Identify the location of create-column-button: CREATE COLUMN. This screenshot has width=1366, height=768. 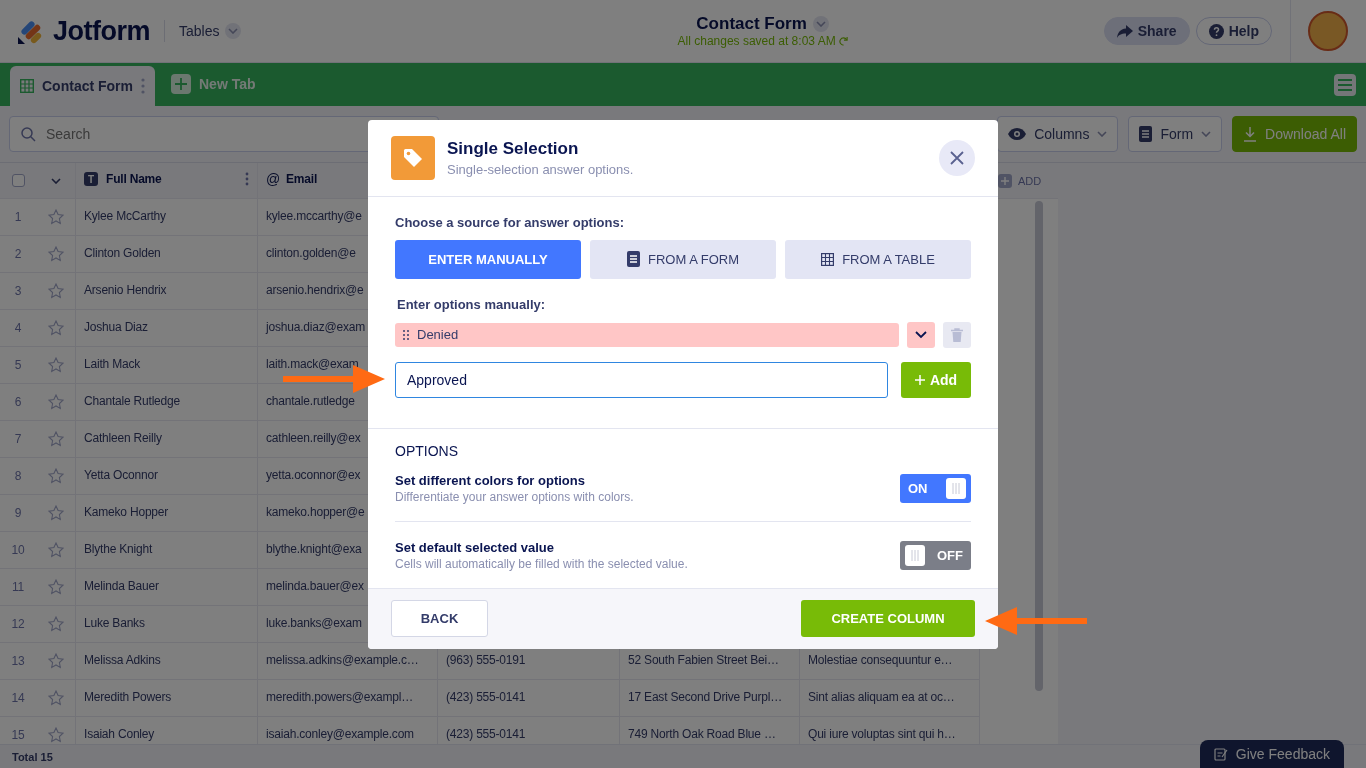
(888, 618).